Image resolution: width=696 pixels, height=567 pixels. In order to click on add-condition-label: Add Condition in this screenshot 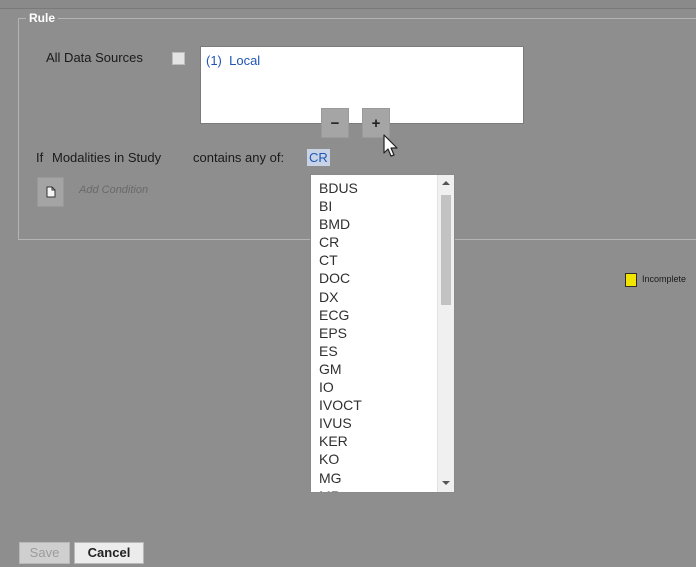, I will do `click(113, 190)`.